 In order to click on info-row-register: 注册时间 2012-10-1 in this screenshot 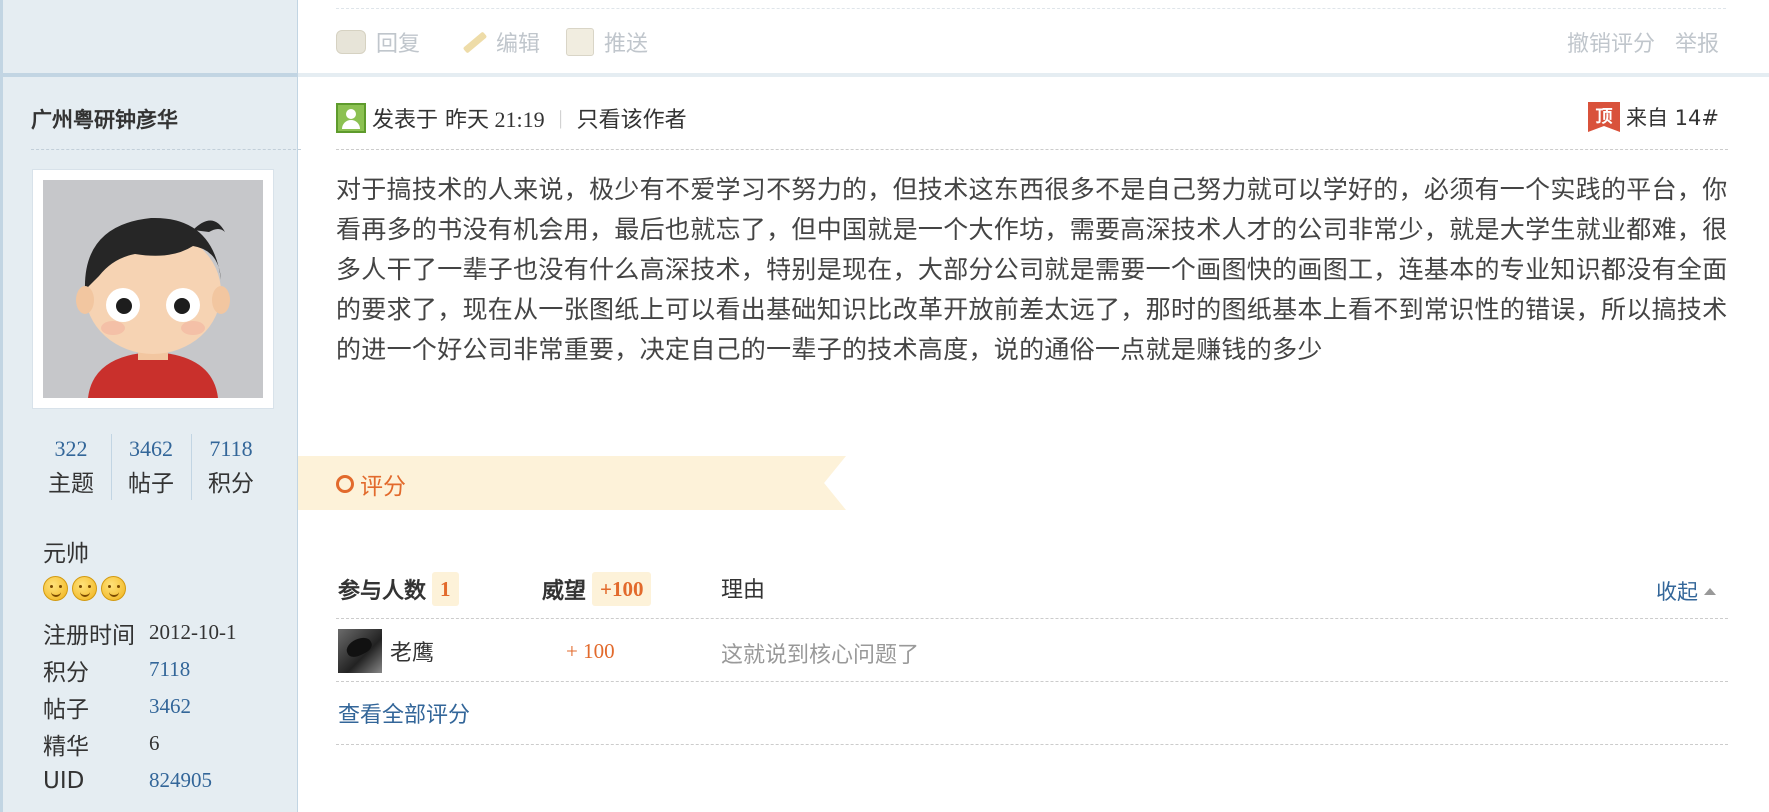, I will do `click(168, 632)`.